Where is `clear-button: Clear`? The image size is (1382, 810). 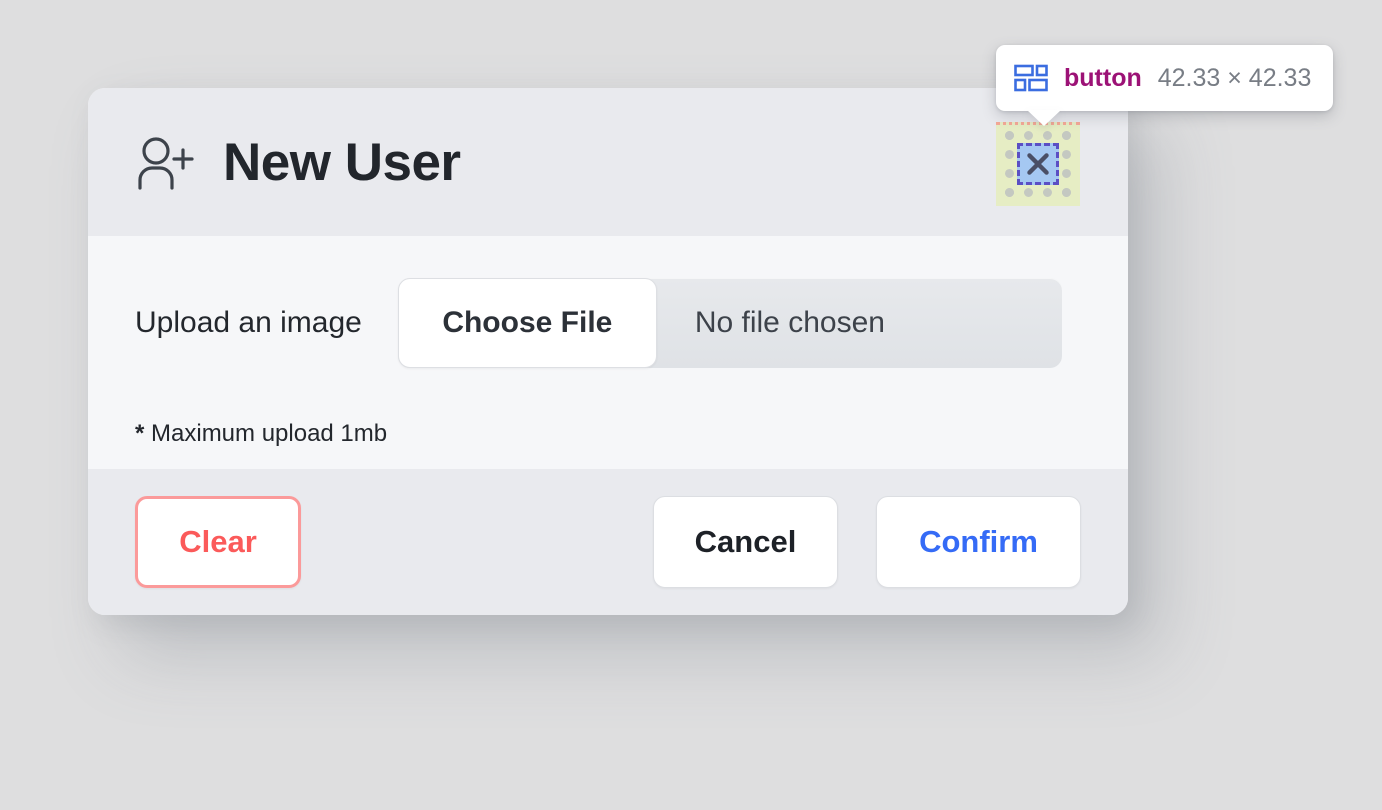
clear-button: Clear is located at coordinates (218, 542).